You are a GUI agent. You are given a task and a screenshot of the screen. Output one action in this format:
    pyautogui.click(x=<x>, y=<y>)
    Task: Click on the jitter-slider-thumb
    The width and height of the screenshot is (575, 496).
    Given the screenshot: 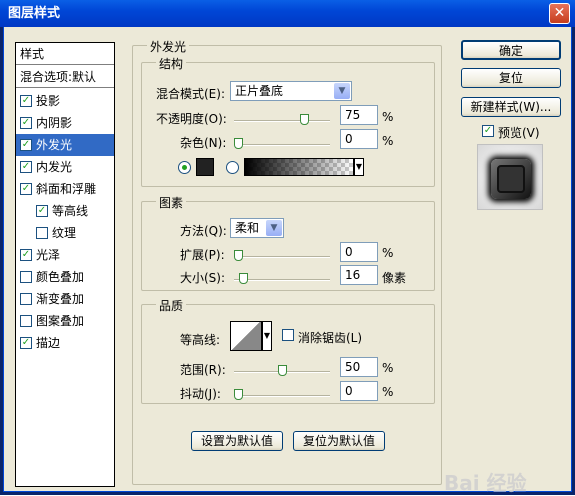 What is the action you would take?
    pyautogui.click(x=238, y=394)
    